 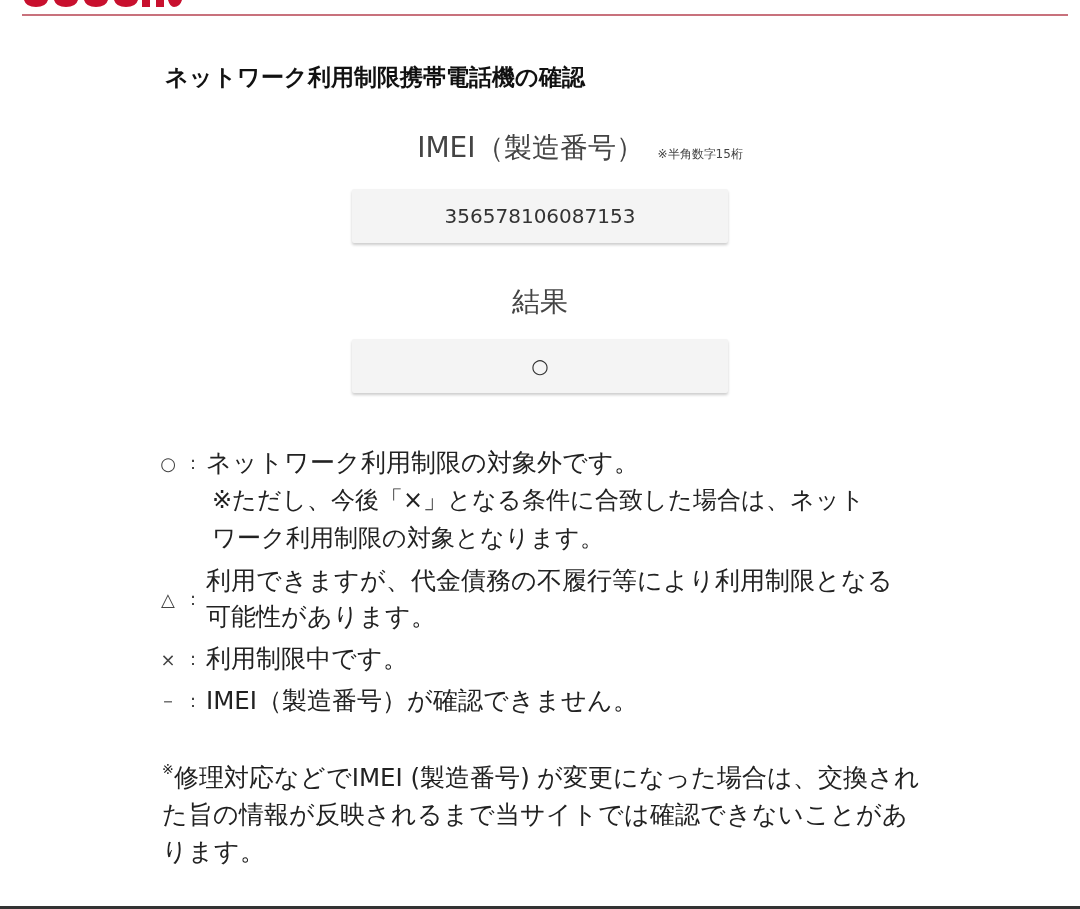 I want to click on legend-note: ※ただし、今後「×」となる条件に合致した場合は、ネット ワーク利用制限の対象となります。, so click(x=539, y=519).